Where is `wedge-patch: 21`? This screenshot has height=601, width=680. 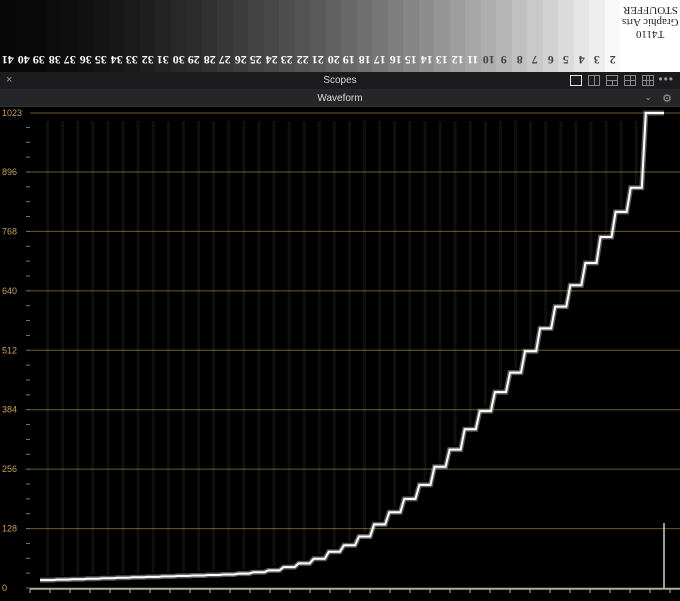 wedge-patch: 21 is located at coordinates (318, 36).